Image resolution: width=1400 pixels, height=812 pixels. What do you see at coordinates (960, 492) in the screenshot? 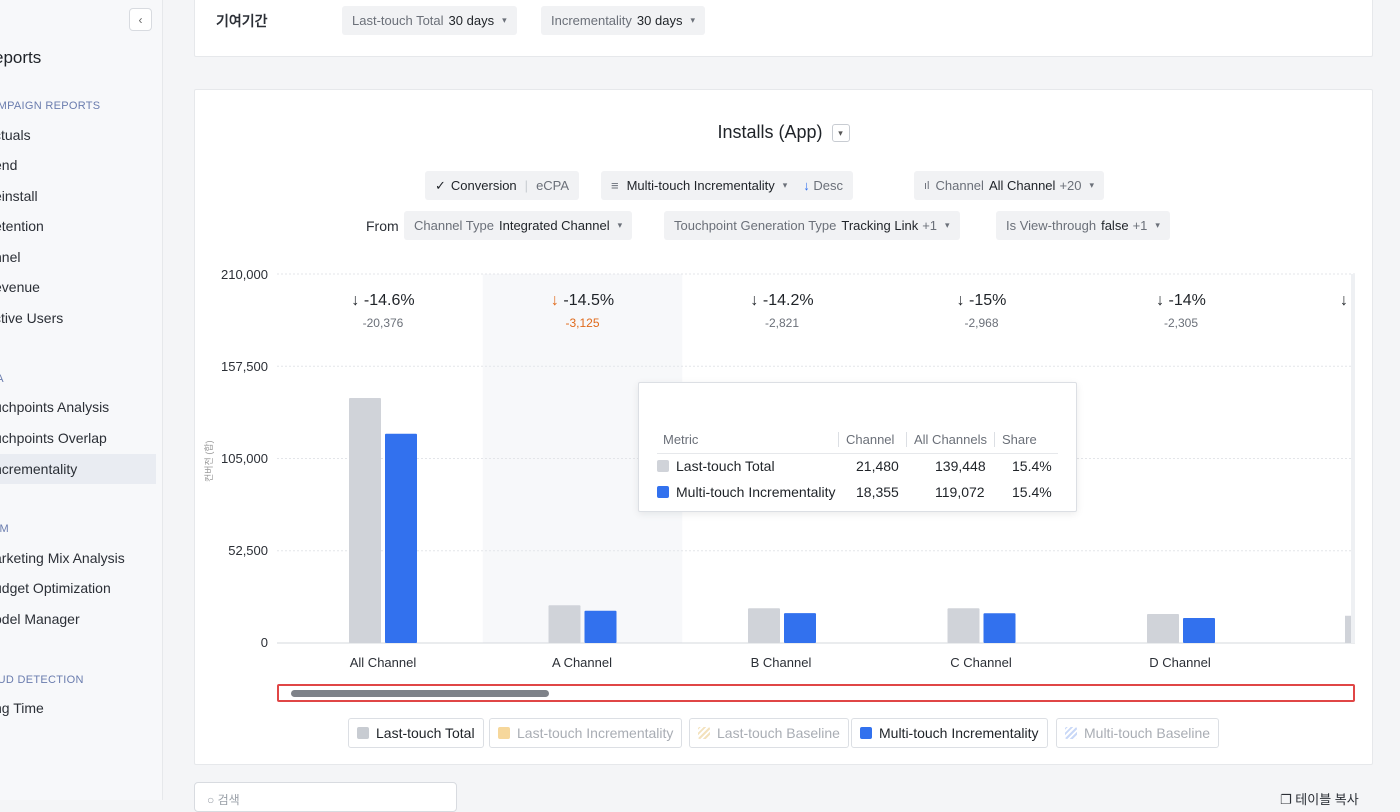
I see `tooltip-all-value: 119,072` at bounding box center [960, 492].